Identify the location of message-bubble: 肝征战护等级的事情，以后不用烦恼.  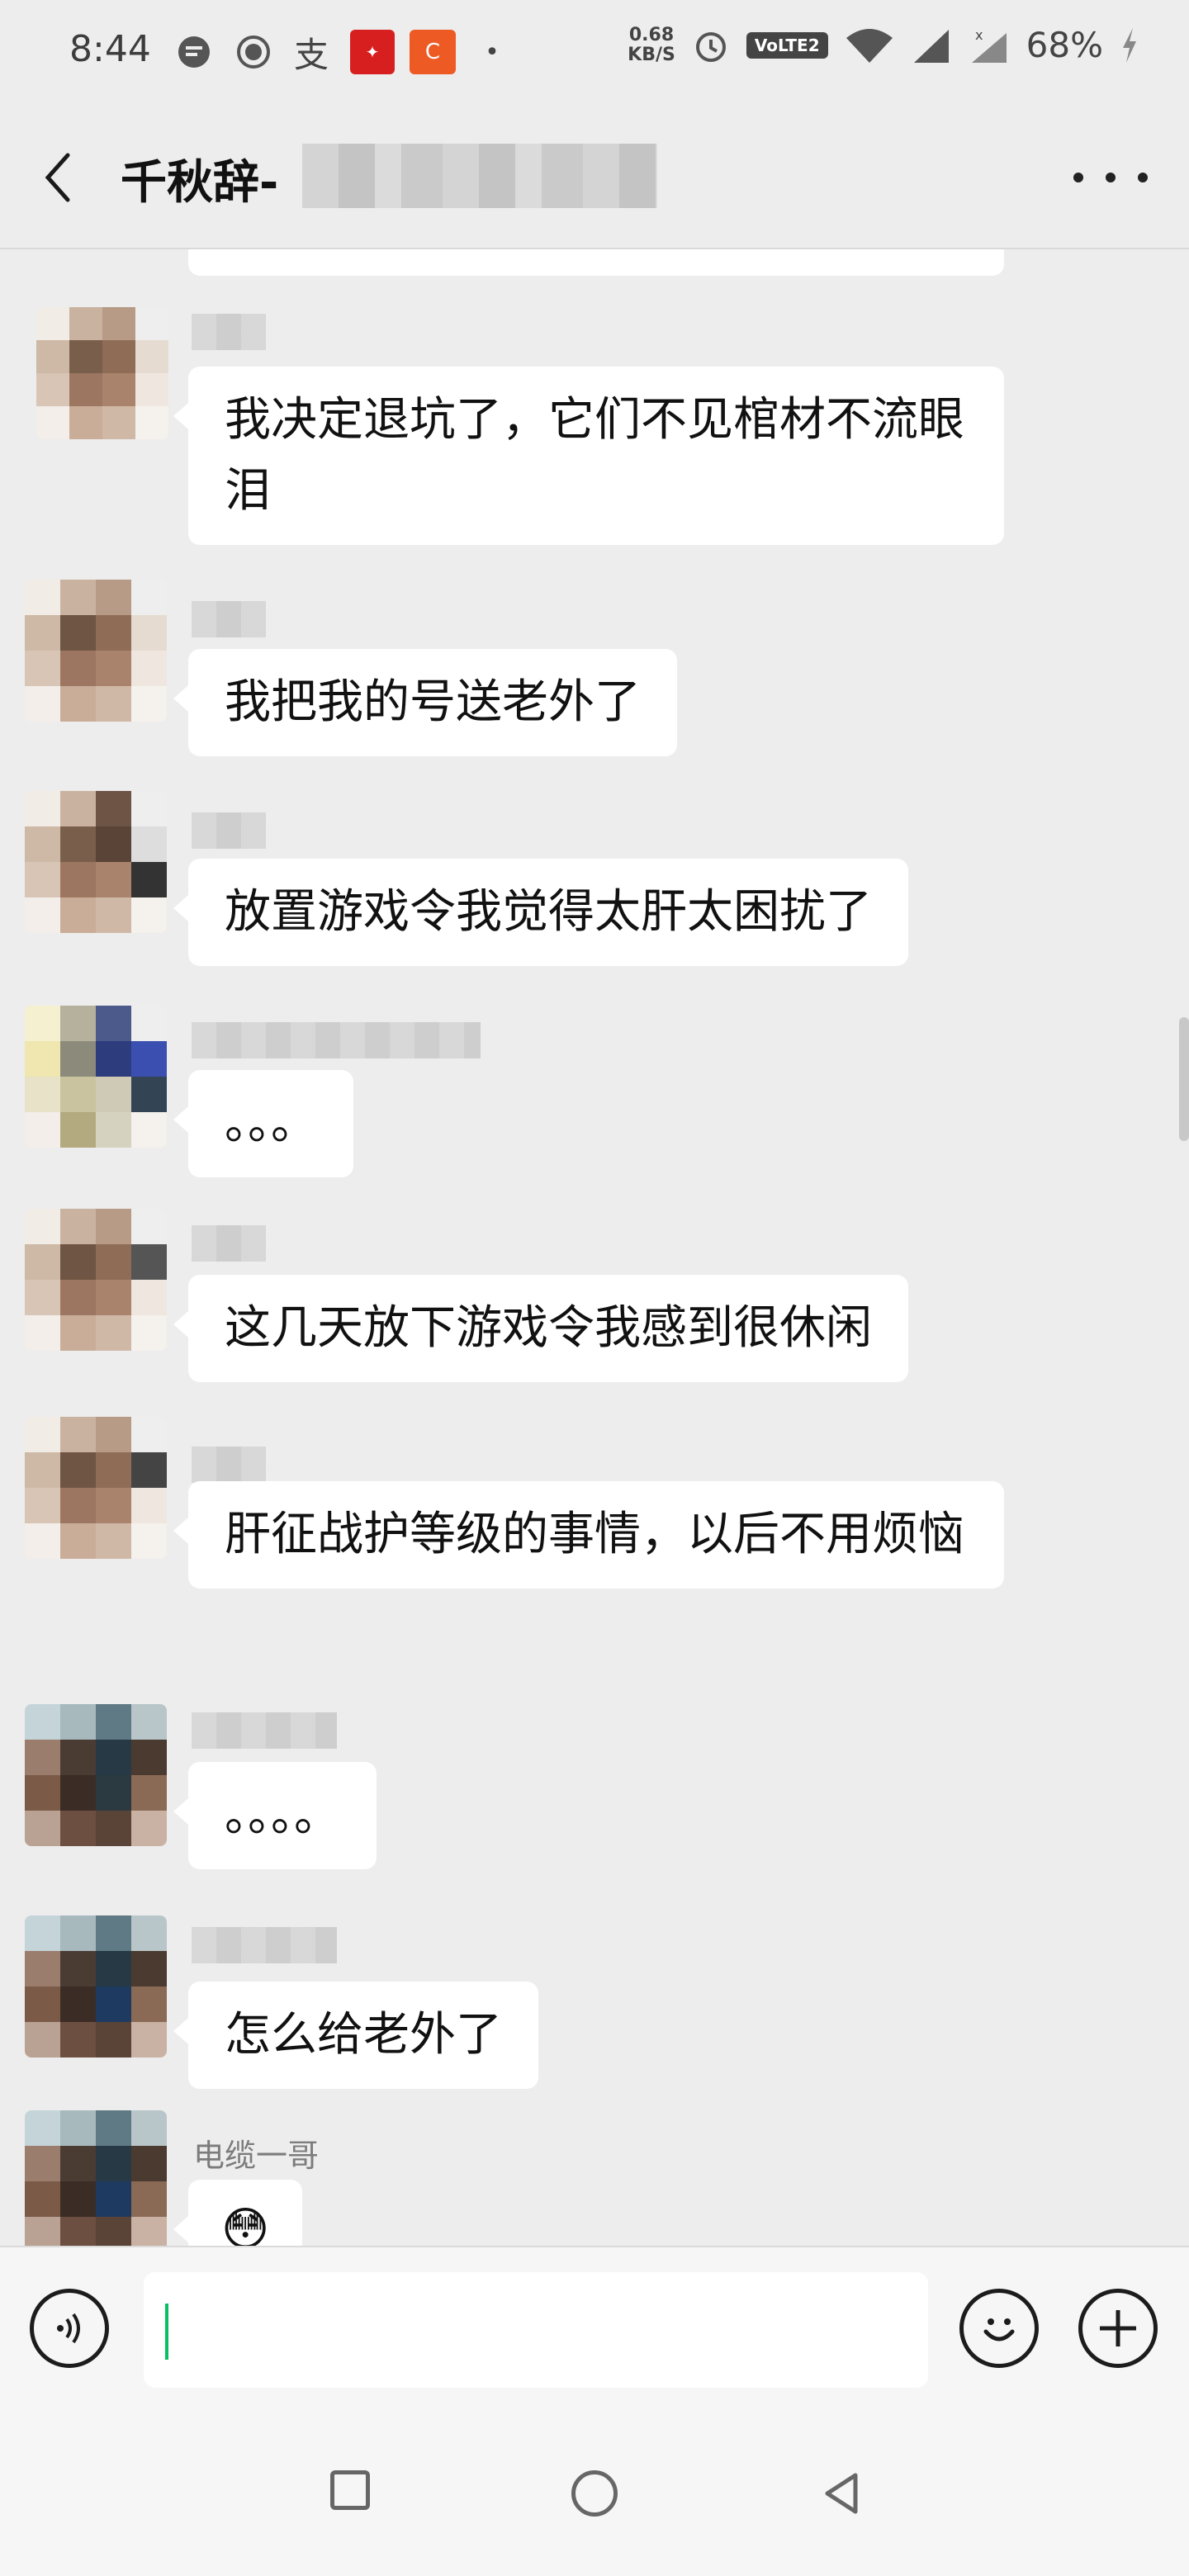
(588, 1535).